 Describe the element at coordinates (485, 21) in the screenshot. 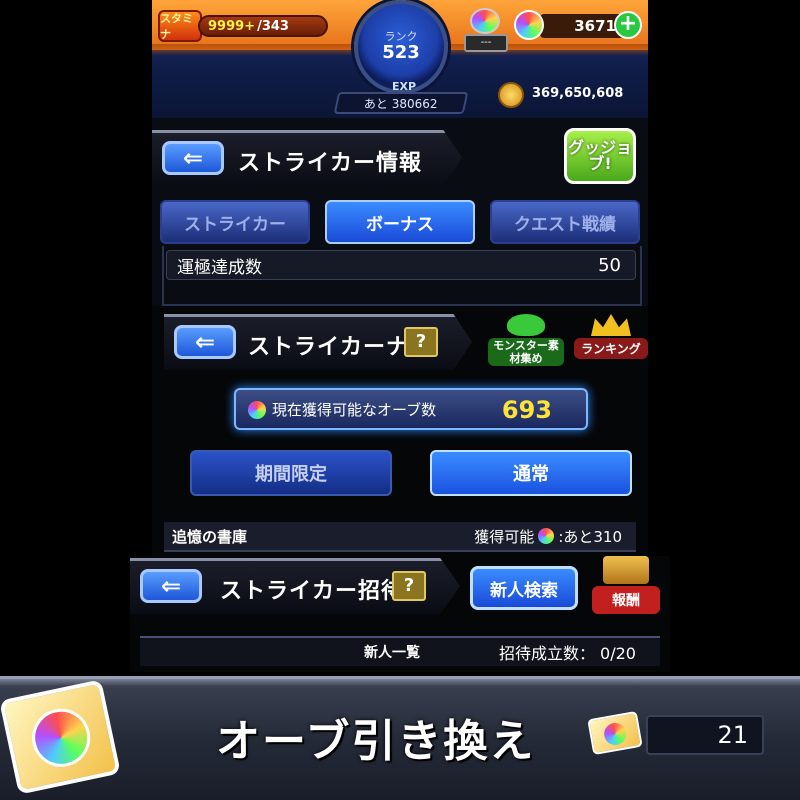

I see `gacha-orb-icon` at that location.